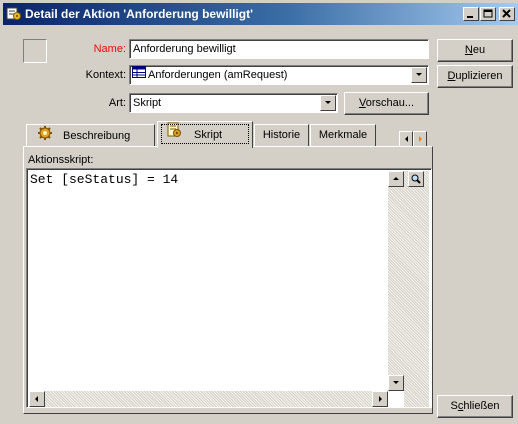 The width and height of the screenshot is (518, 424). I want to click on art-value: Skript, so click(147, 103).